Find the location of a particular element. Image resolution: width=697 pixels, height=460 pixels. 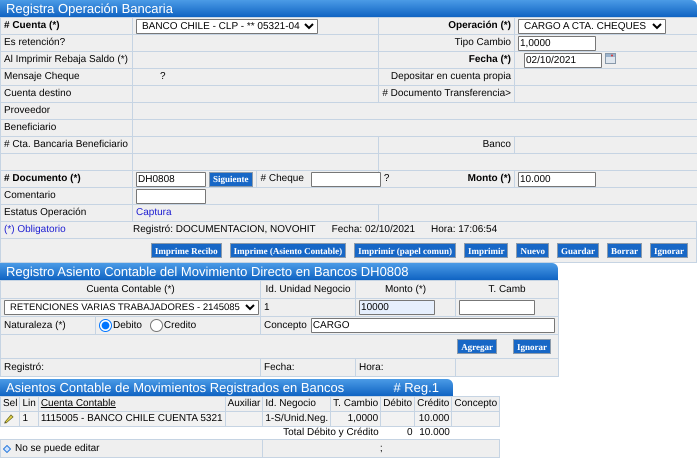

action-button: Imprime (Asiento Contable) is located at coordinates (288, 250).